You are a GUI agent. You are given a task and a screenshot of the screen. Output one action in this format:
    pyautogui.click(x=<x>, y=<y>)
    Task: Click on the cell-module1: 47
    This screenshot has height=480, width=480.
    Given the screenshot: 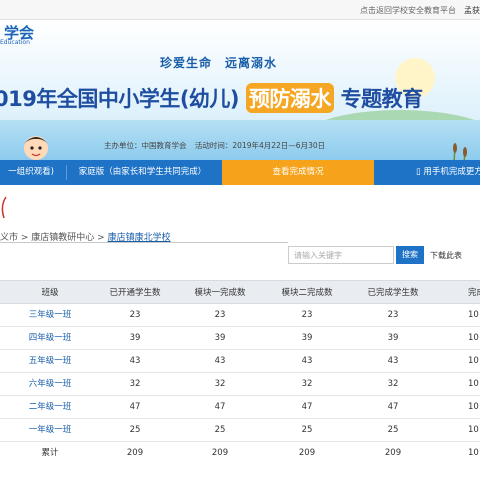 What is the action you would take?
    pyautogui.click(x=220, y=407)
    